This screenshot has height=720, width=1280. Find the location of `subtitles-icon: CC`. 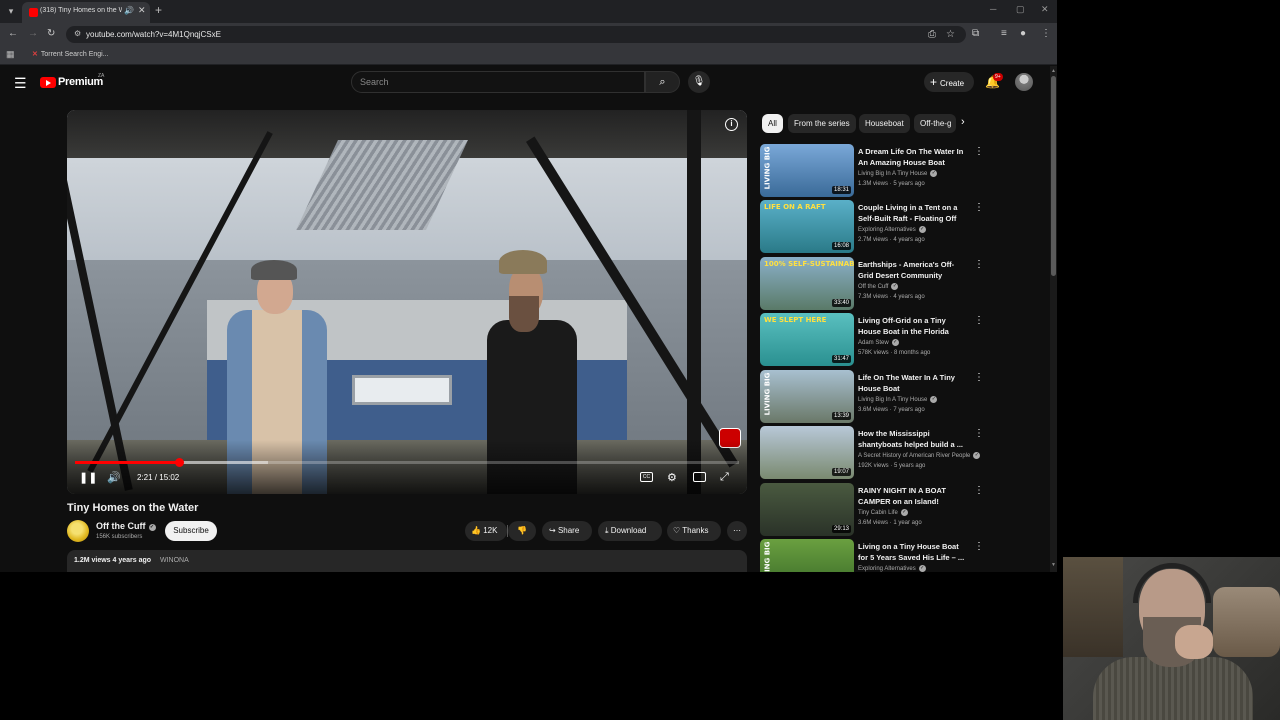

subtitles-icon: CC is located at coordinates (646, 477).